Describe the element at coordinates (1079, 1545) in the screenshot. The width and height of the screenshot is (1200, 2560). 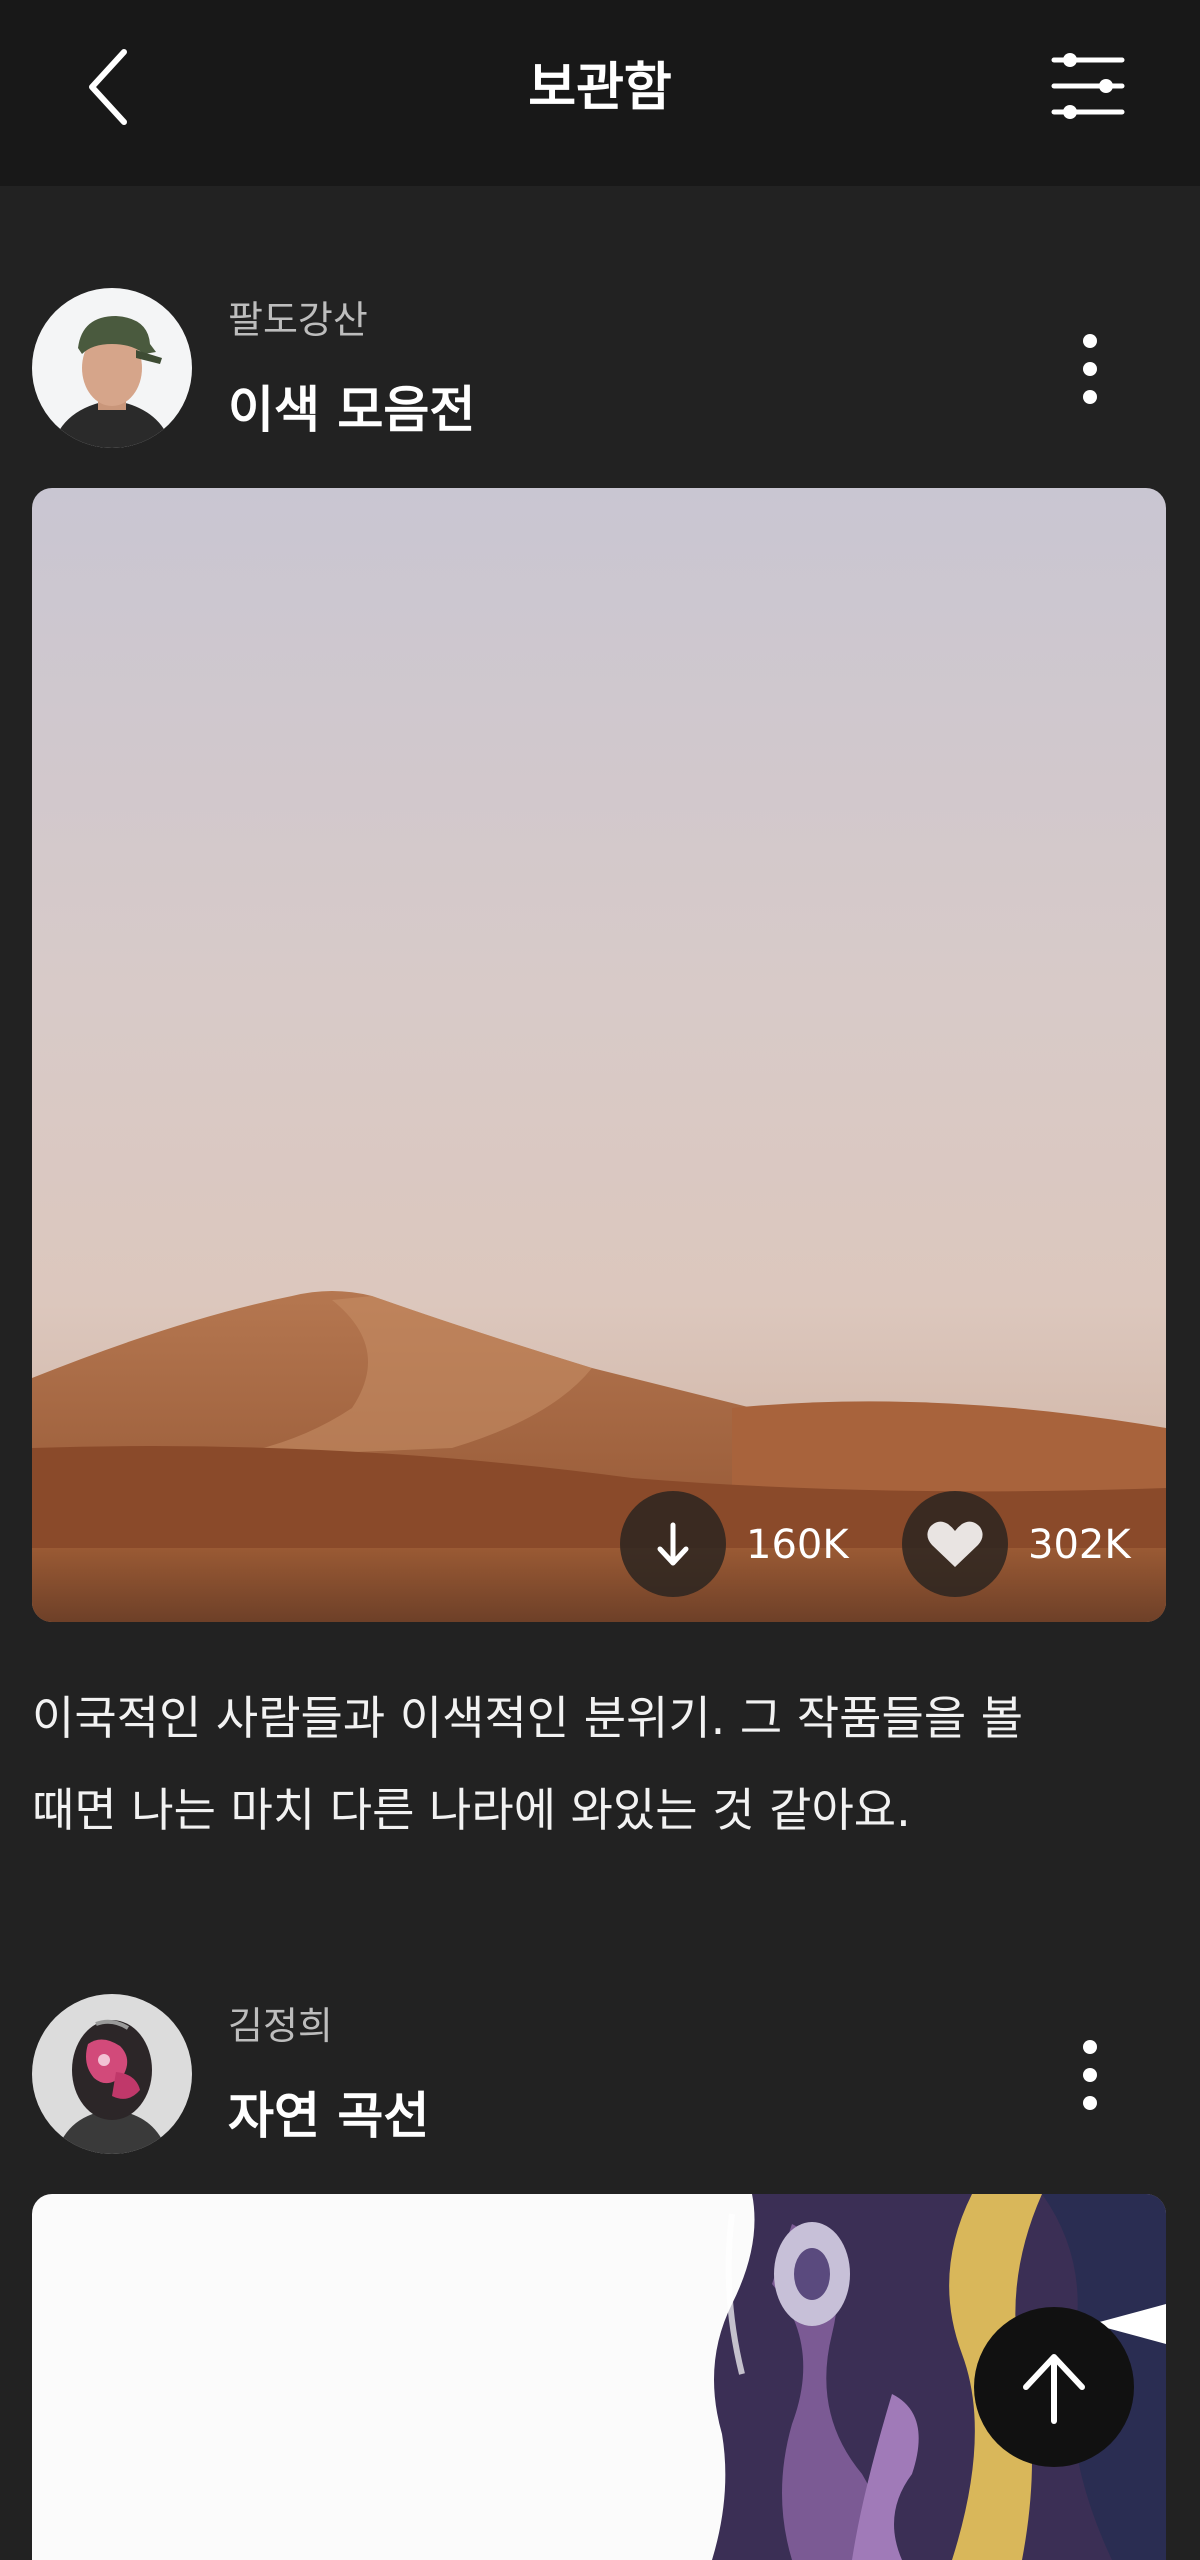
I see `like-count: 302K` at that location.